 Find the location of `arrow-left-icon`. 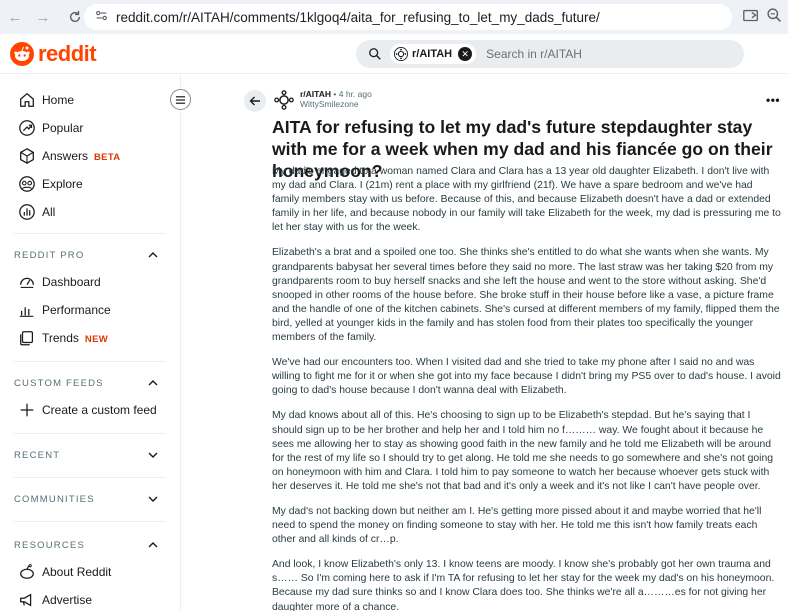

arrow-left-icon is located at coordinates (254, 101).